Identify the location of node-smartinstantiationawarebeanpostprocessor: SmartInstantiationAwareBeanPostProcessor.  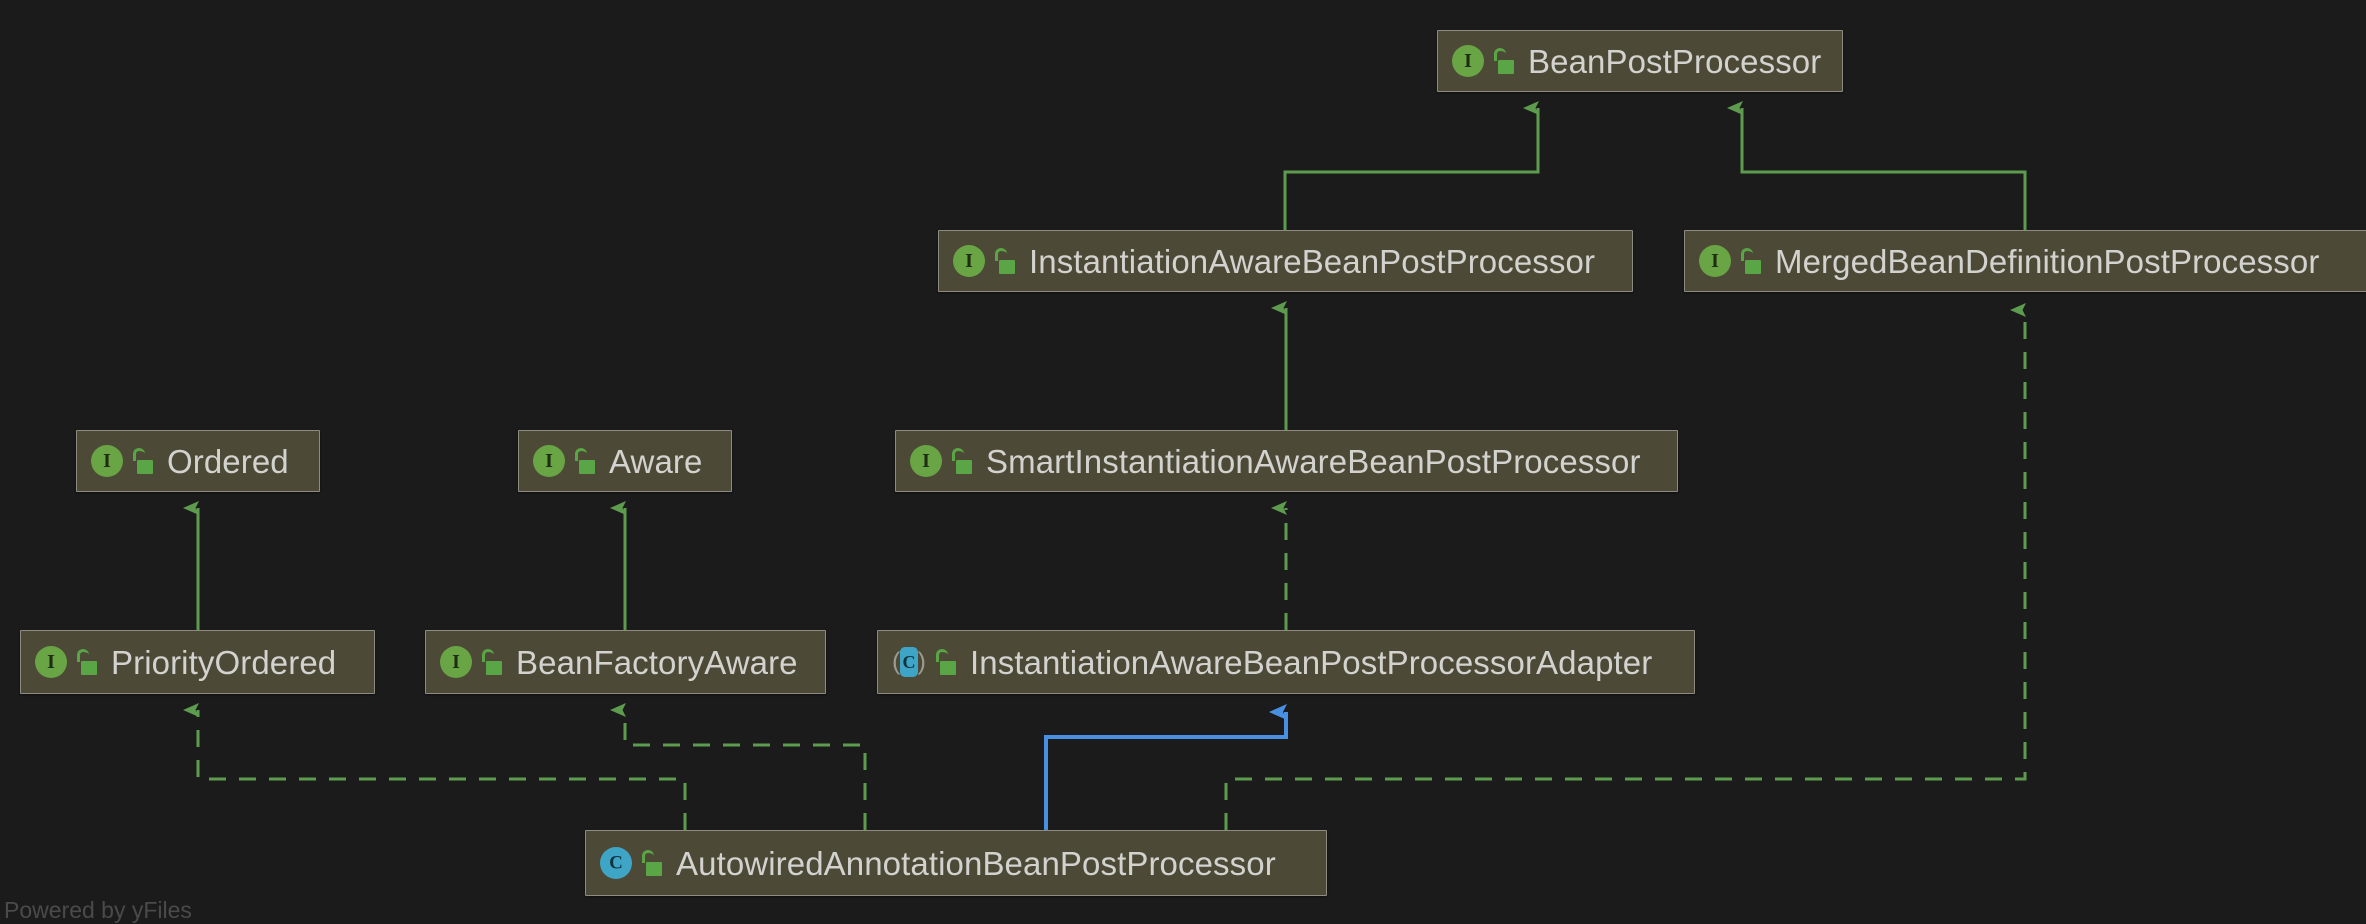
(1286, 461).